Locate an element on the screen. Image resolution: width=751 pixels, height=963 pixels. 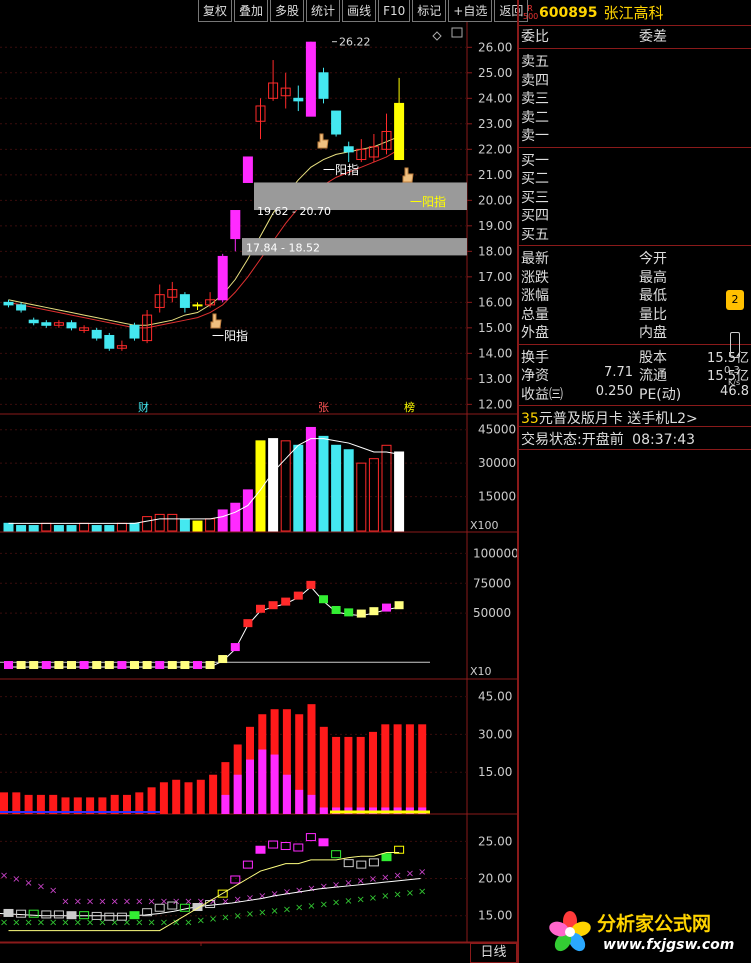
hand-pointer-icon is located at coordinates (408, 175).